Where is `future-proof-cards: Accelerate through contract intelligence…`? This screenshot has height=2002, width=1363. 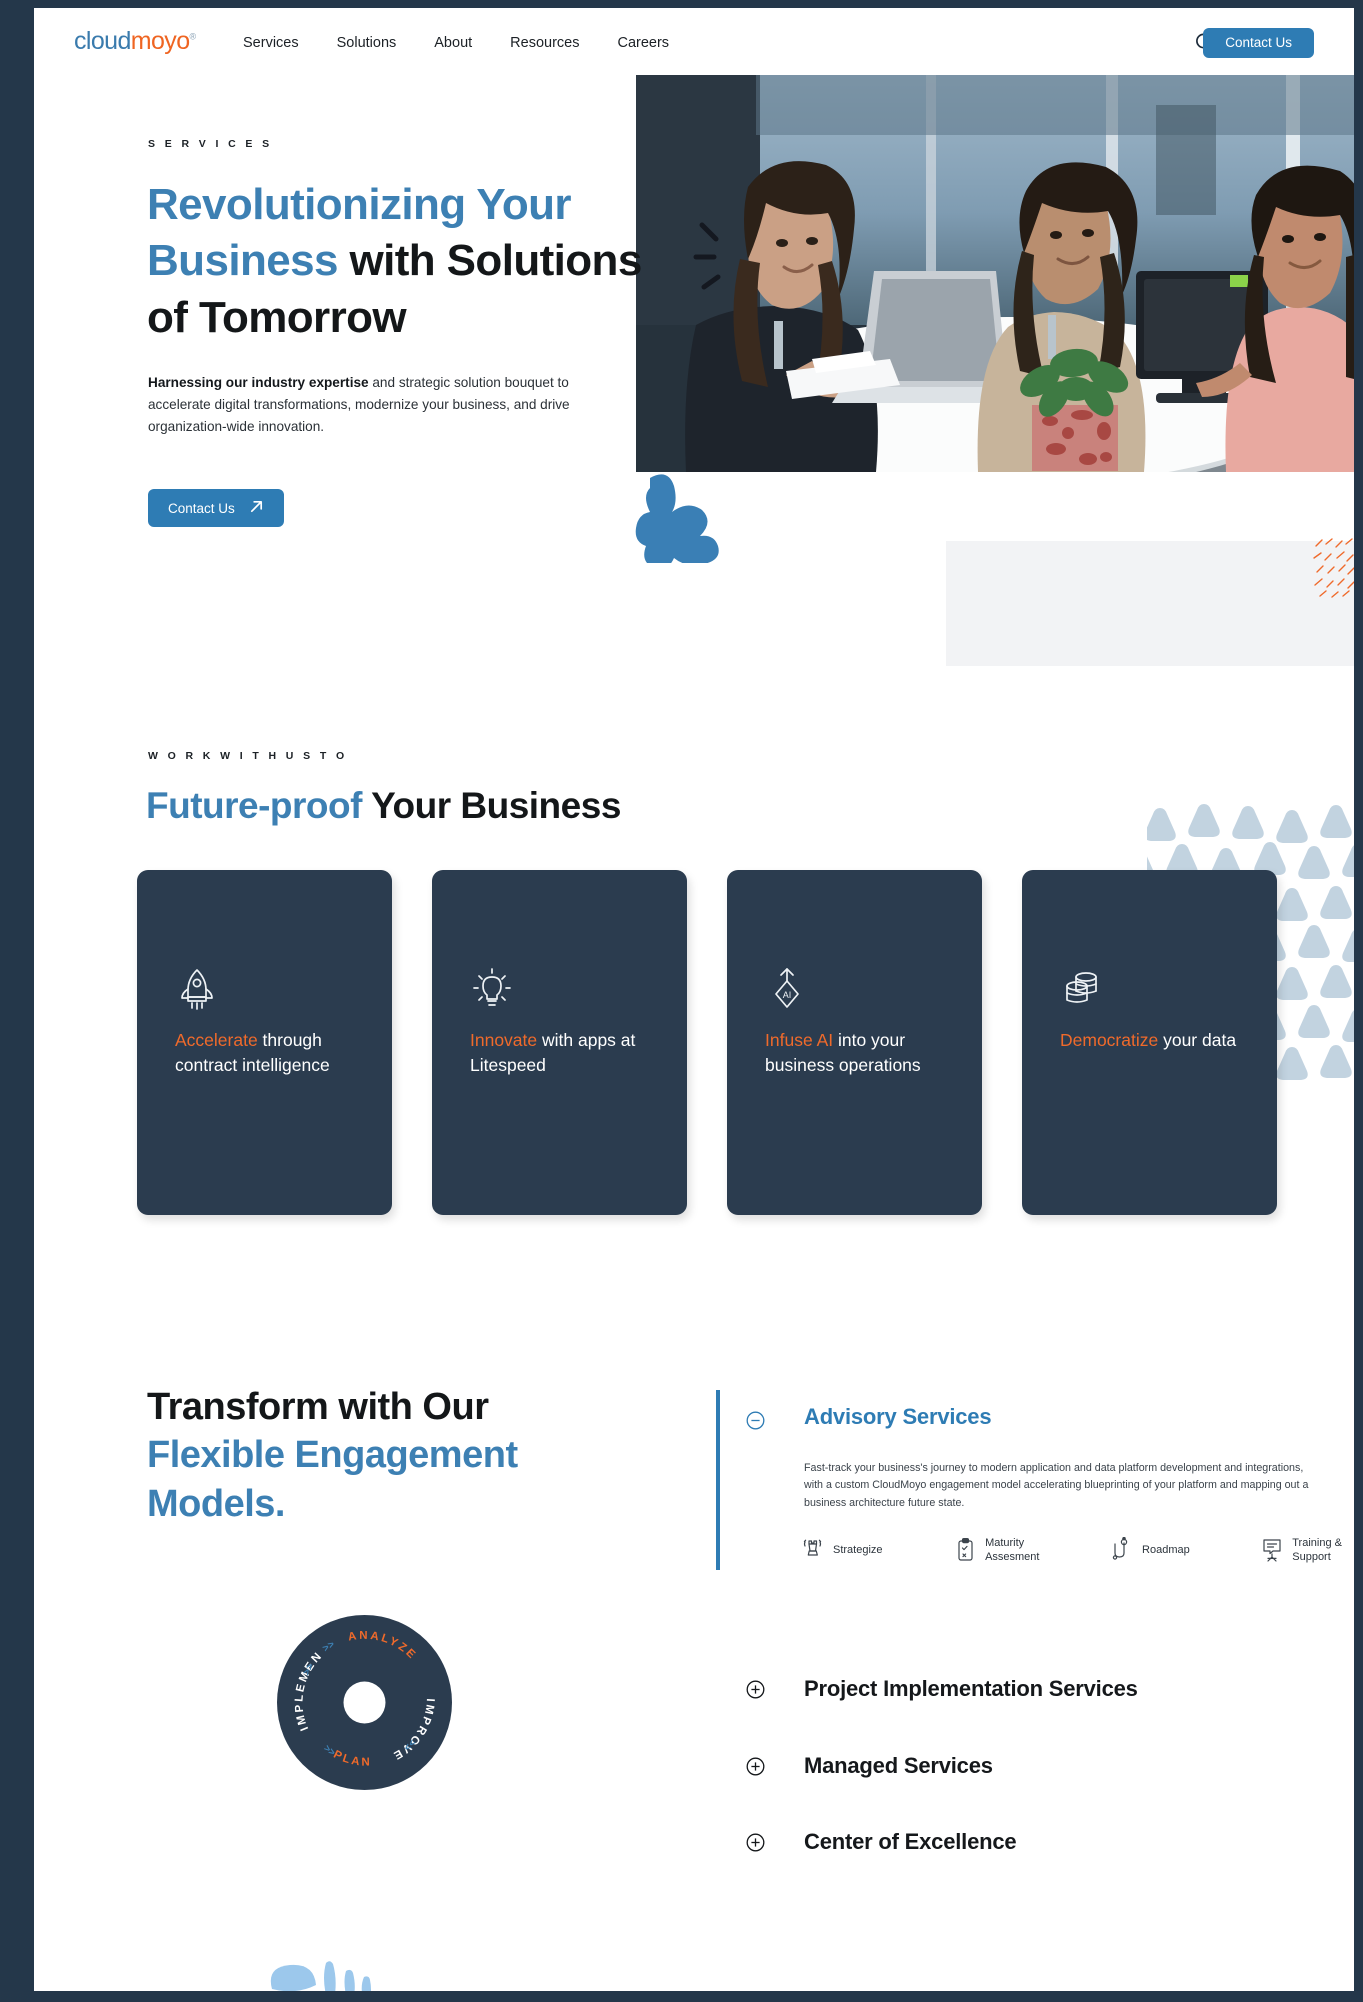
future-proof-cards: Accelerate through contract intelligence… is located at coordinates (707, 1042).